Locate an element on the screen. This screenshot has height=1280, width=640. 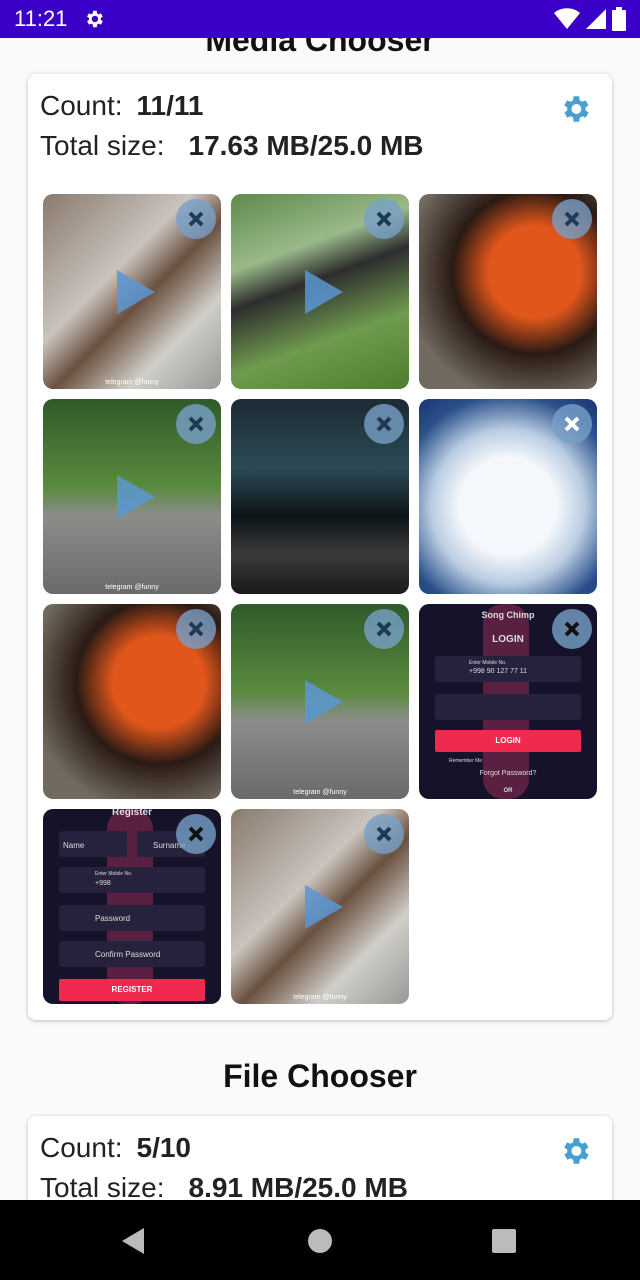
file-settings-gear-icon is located at coordinates (575, 1151).